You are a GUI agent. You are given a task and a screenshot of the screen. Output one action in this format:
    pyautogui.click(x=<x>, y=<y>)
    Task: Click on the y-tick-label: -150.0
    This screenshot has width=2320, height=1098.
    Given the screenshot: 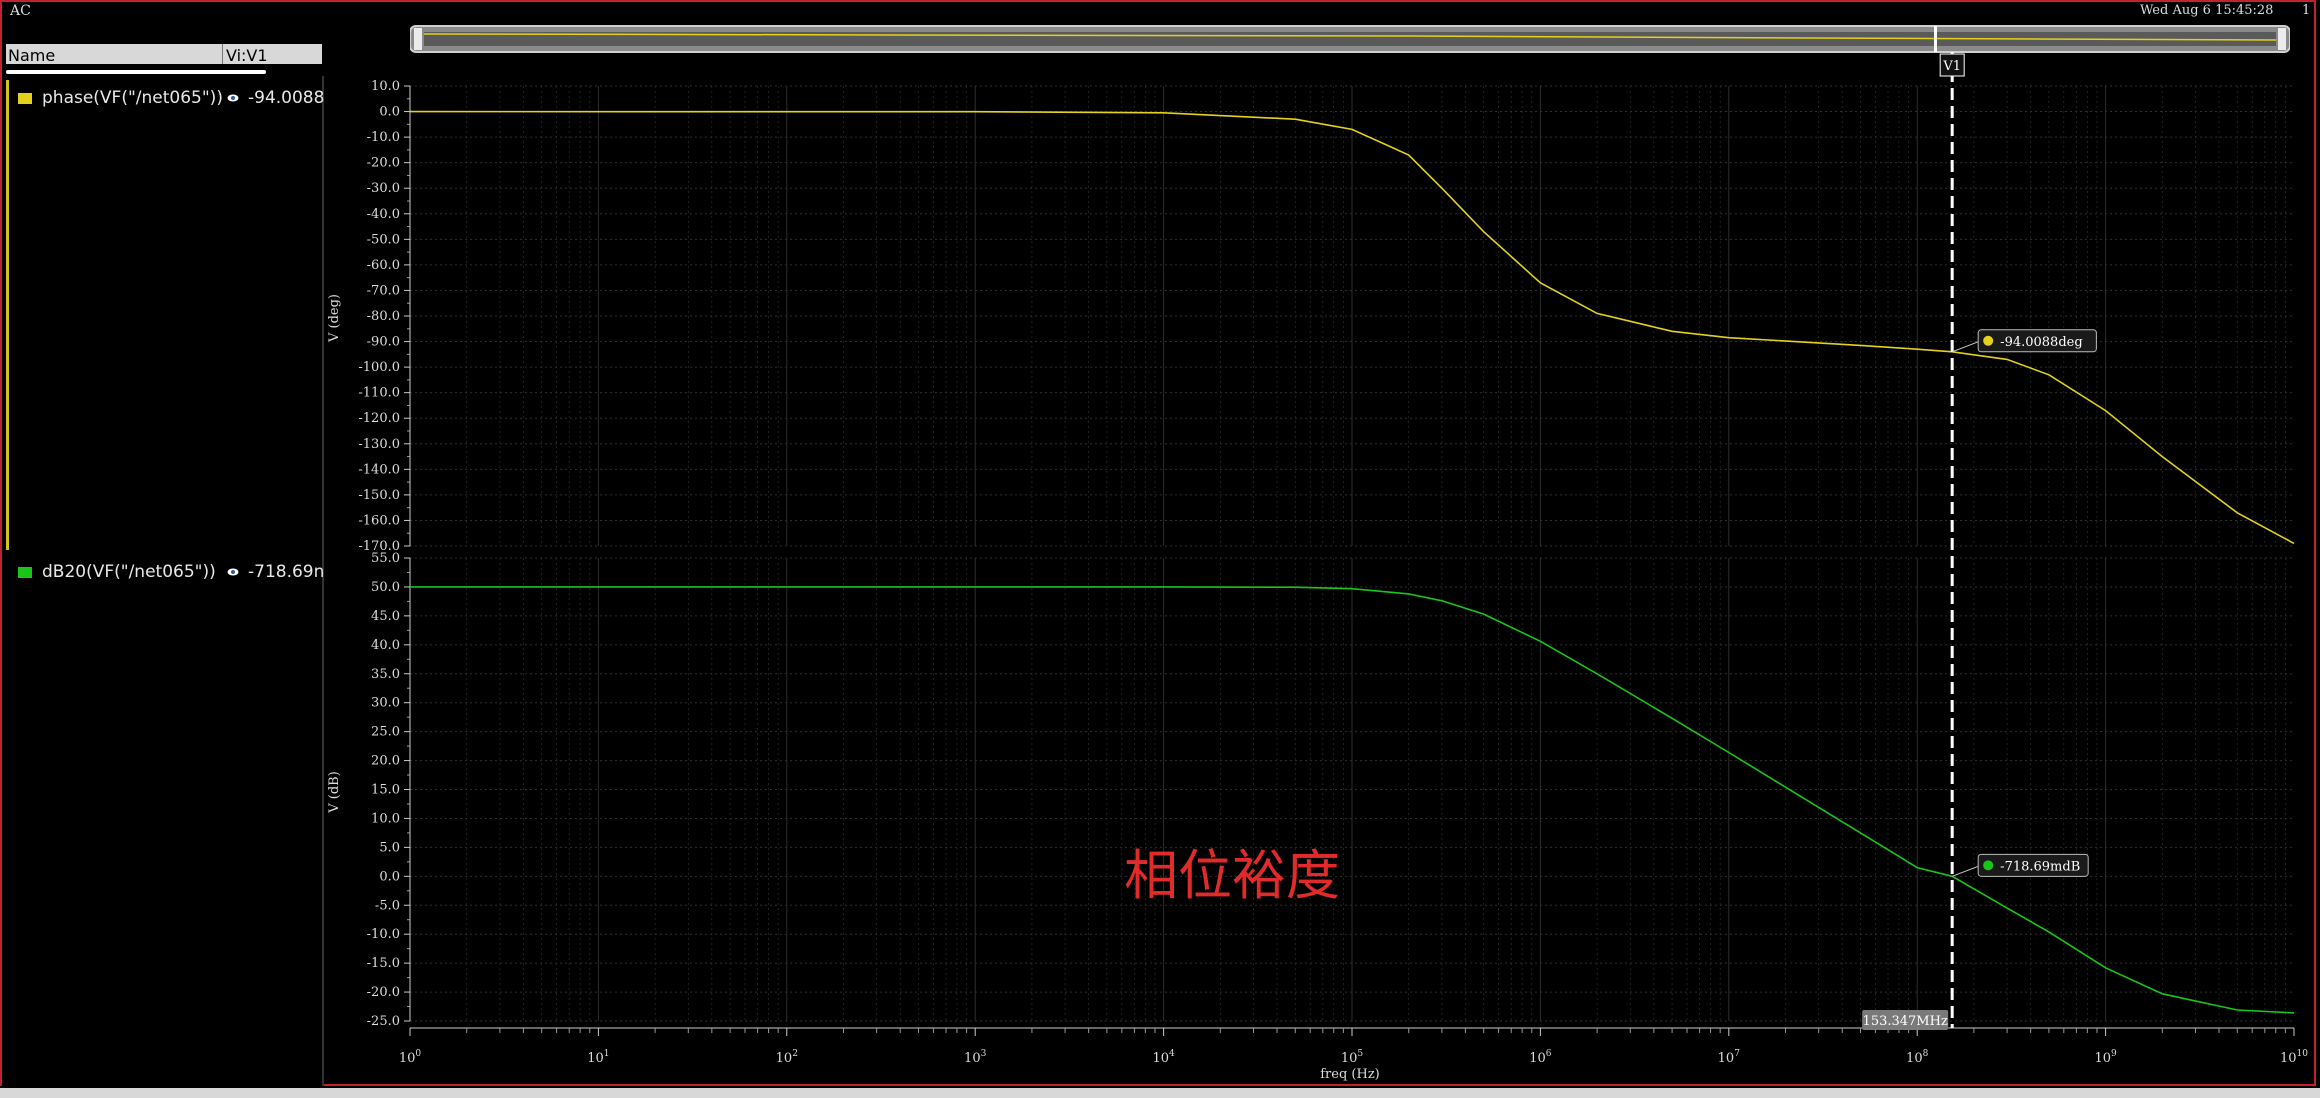 What is the action you would take?
    pyautogui.click(x=379, y=495)
    